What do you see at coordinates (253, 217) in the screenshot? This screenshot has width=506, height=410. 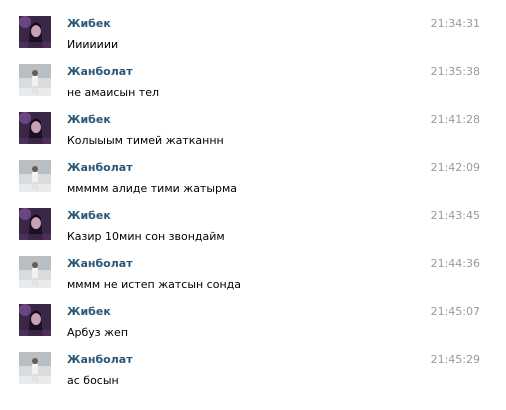 I see `message-item: Жибек 21:43:45 Казир 10мин сон звондайм` at bounding box center [253, 217].